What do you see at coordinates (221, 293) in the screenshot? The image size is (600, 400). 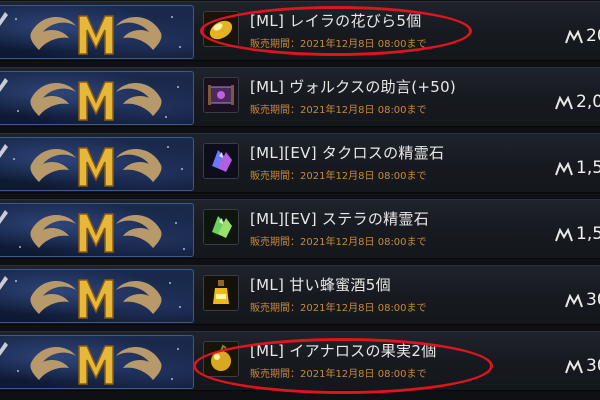 I see `honey-bottle-icon` at bounding box center [221, 293].